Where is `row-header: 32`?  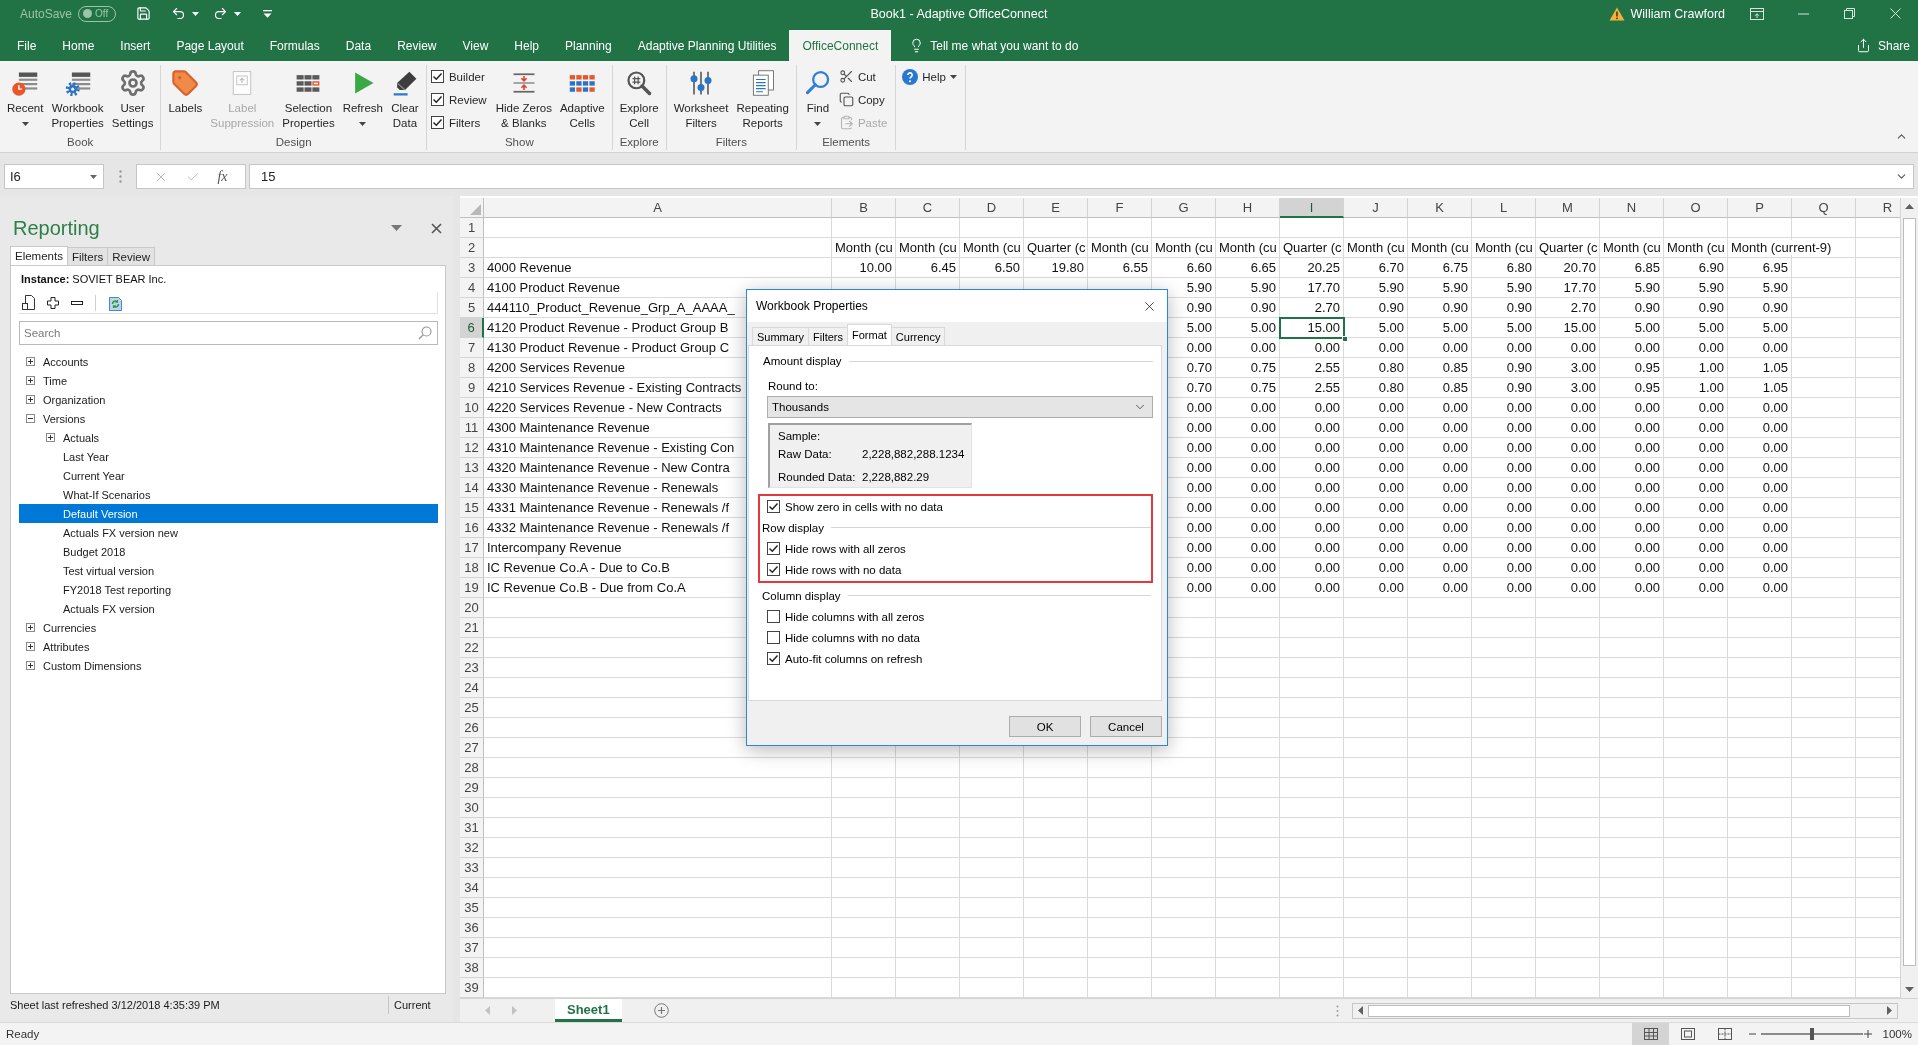 row-header: 32 is located at coordinates (472, 848).